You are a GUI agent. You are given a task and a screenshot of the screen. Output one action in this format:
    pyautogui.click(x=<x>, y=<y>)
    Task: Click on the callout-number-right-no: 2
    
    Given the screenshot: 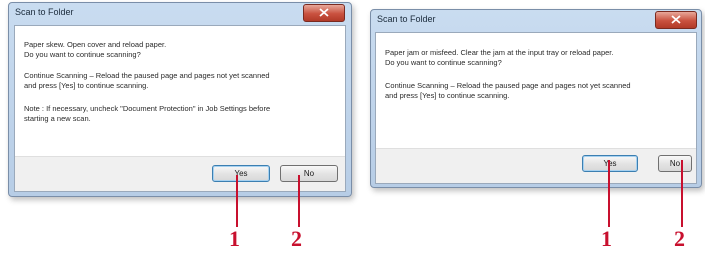 What is the action you would take?
    pyautogui.click(x=679, y=238)
    